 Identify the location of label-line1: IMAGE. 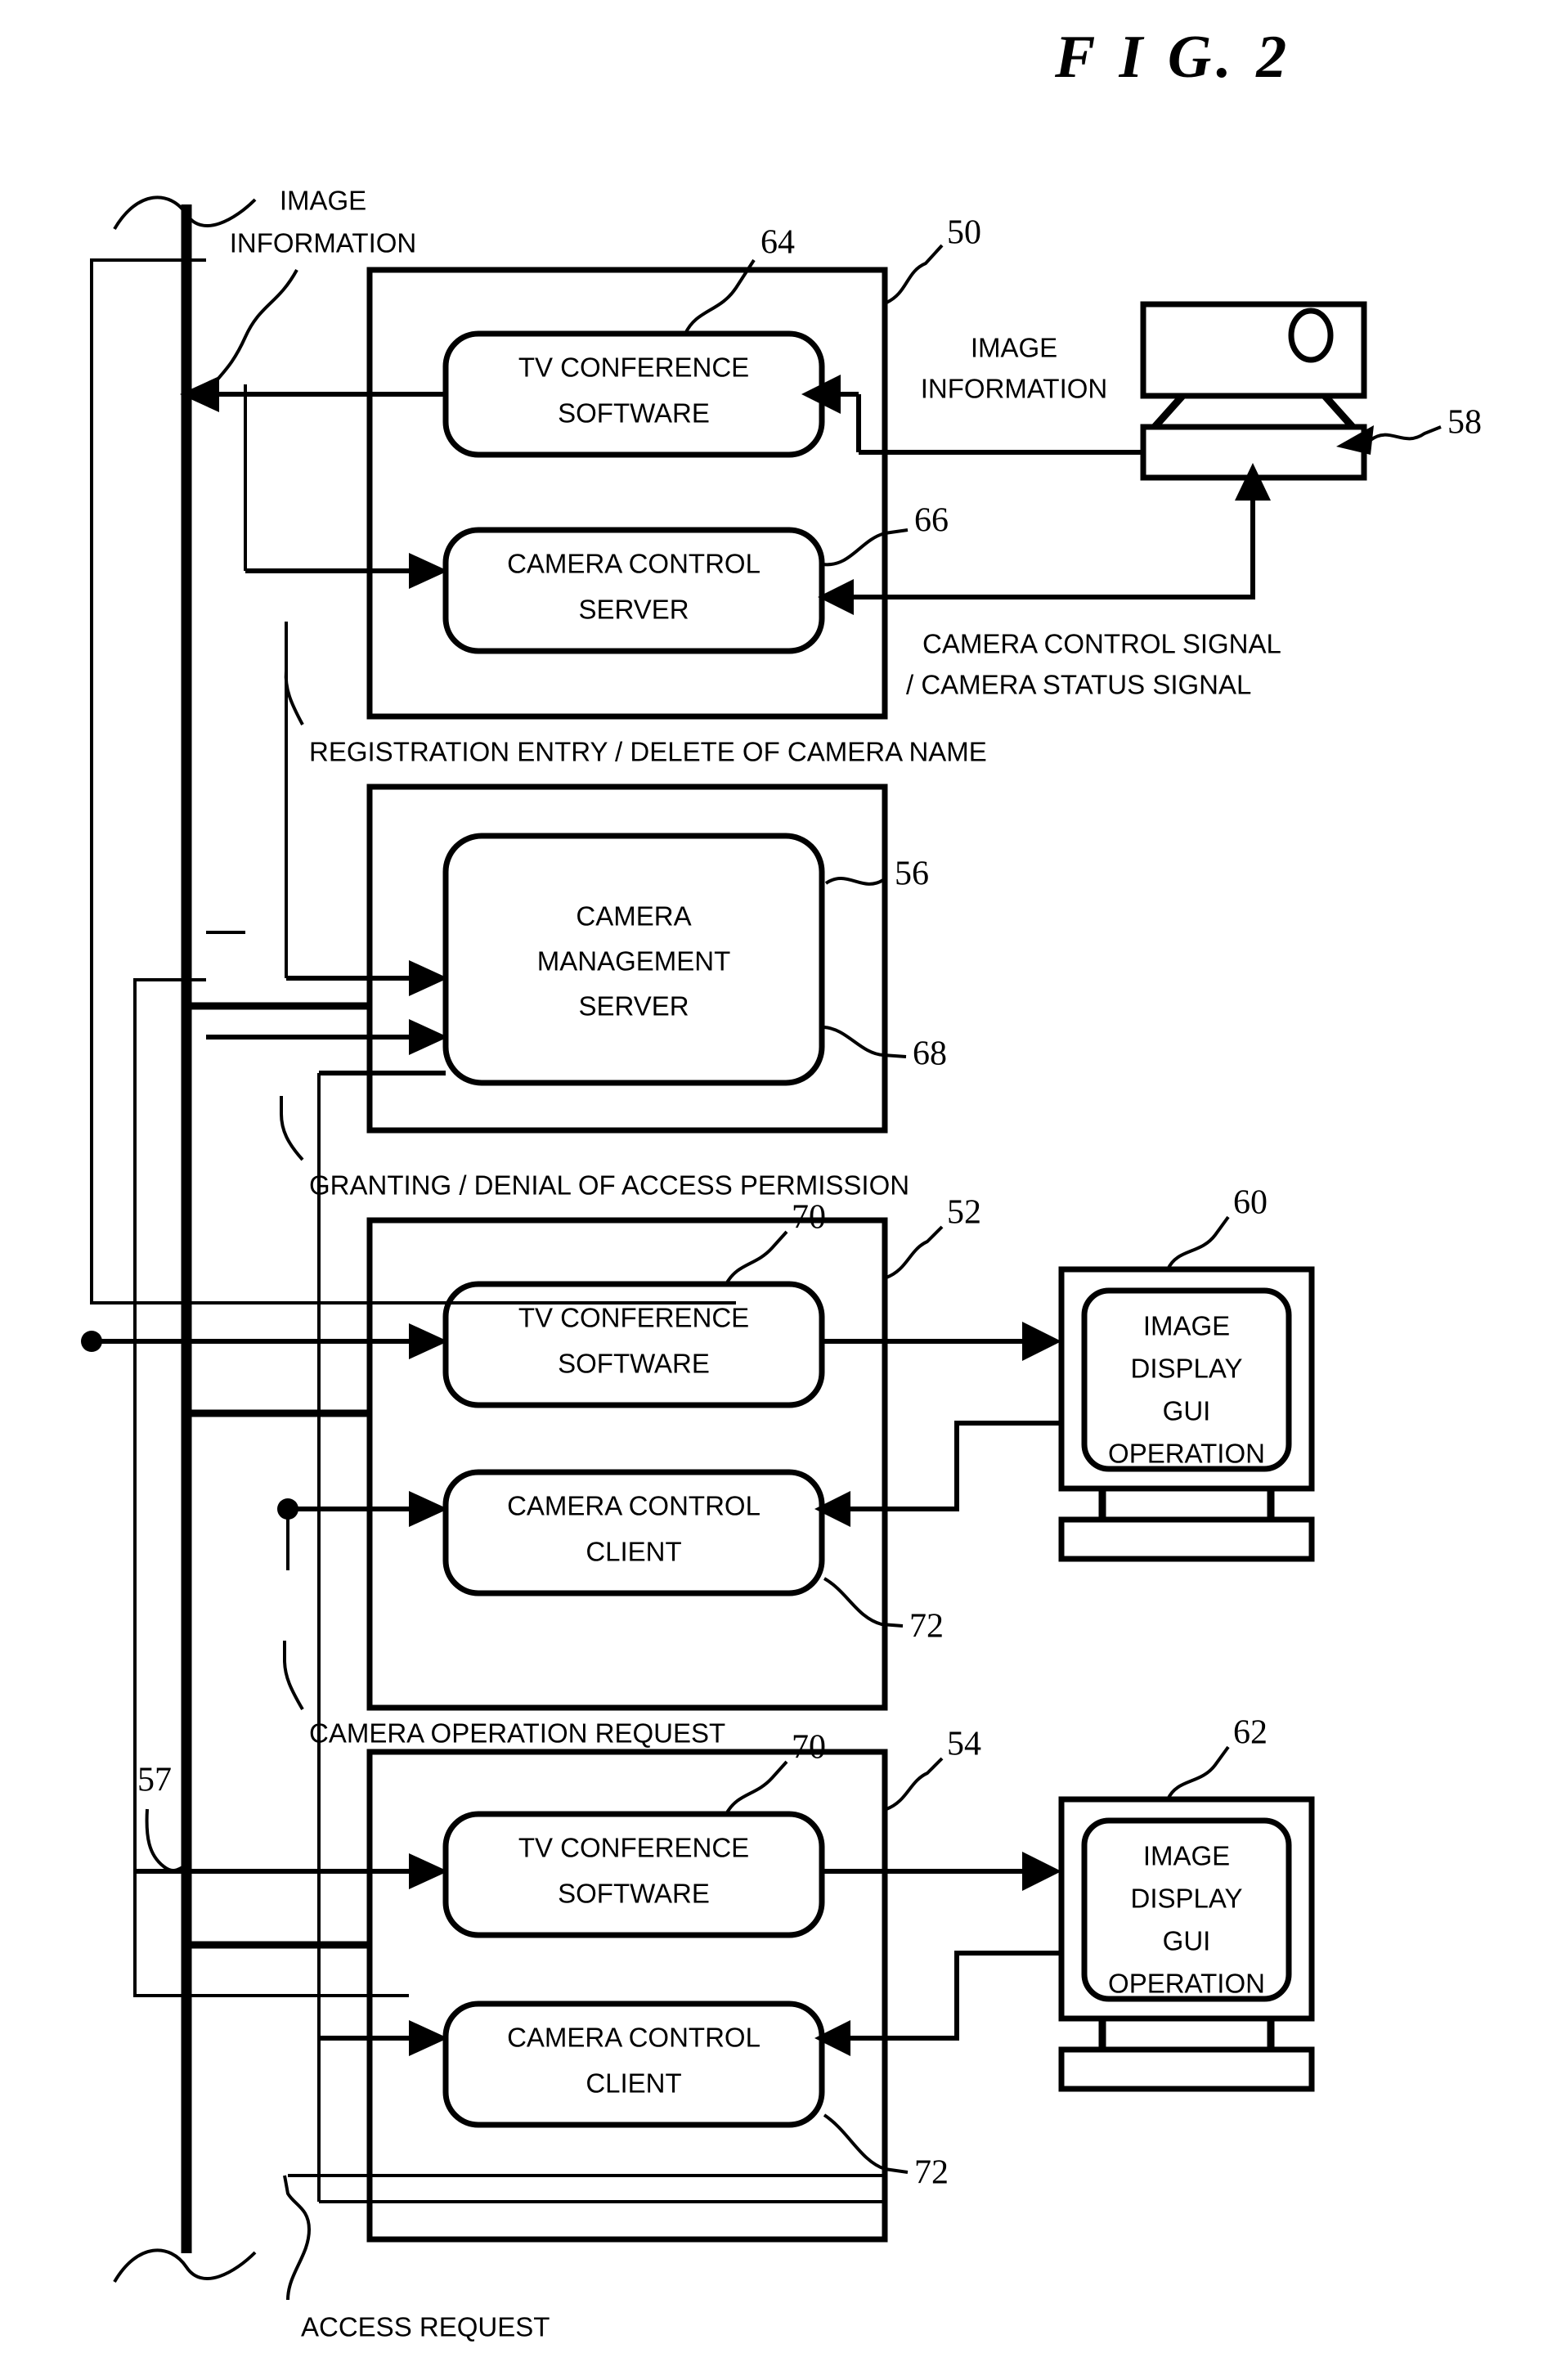
(323, 201).